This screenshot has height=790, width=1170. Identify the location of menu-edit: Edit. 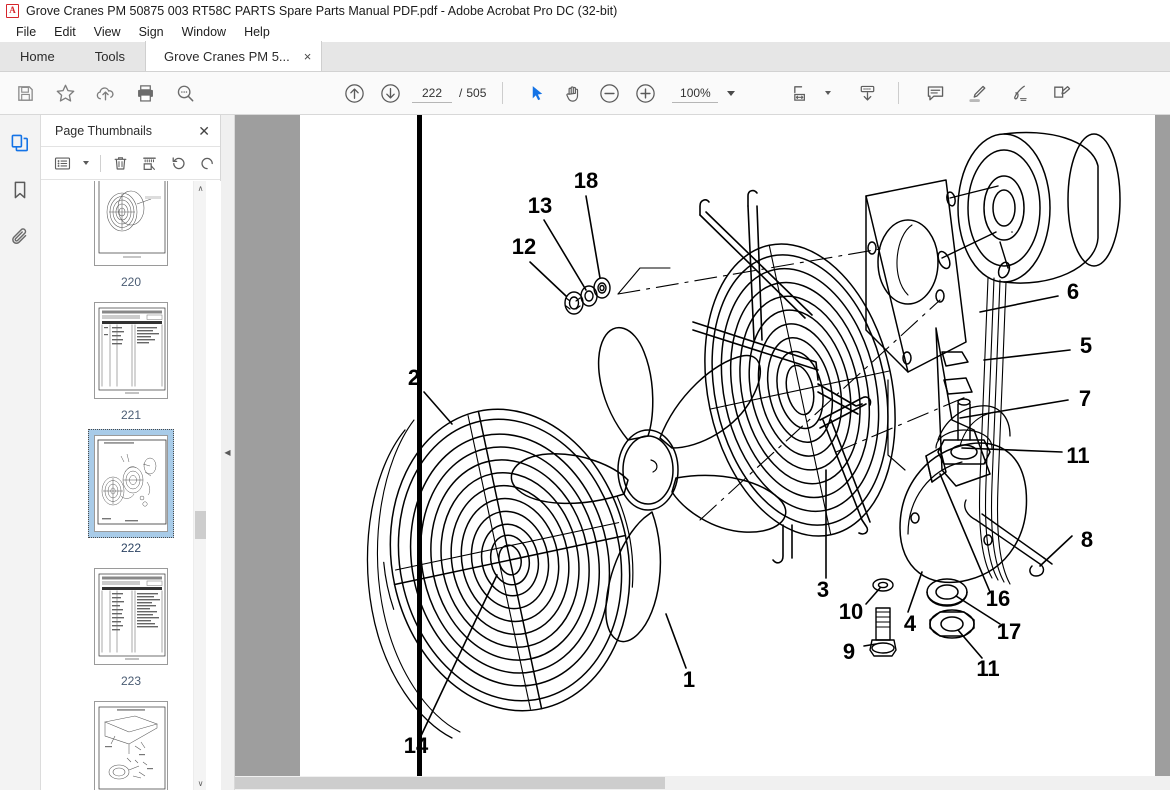
(65, 32).